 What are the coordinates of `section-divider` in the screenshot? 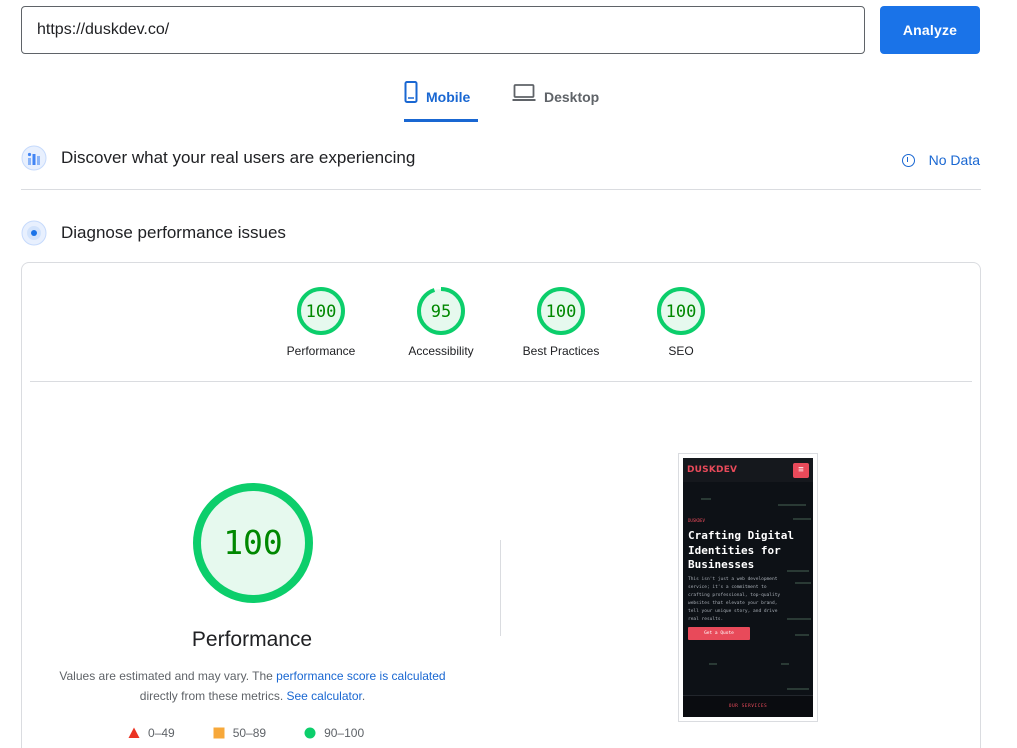 It's located at (501, 189).